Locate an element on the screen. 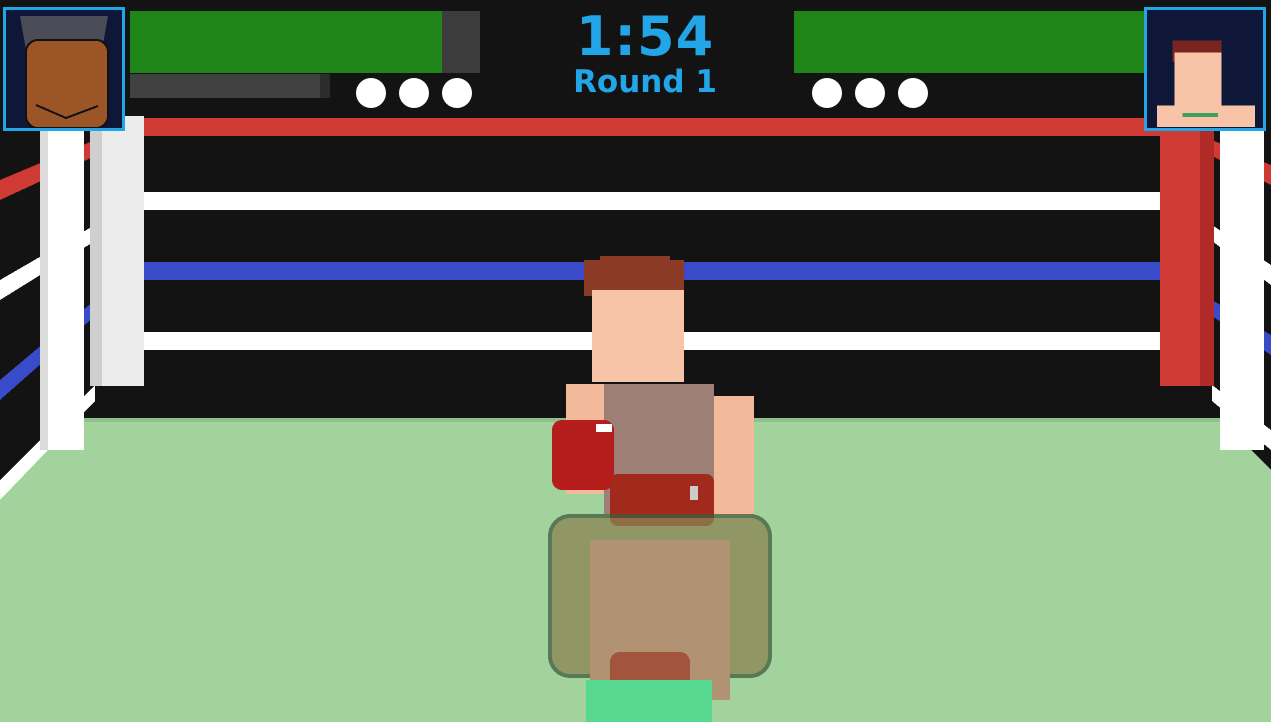  player-portrait is located at coordinates (64, 69).